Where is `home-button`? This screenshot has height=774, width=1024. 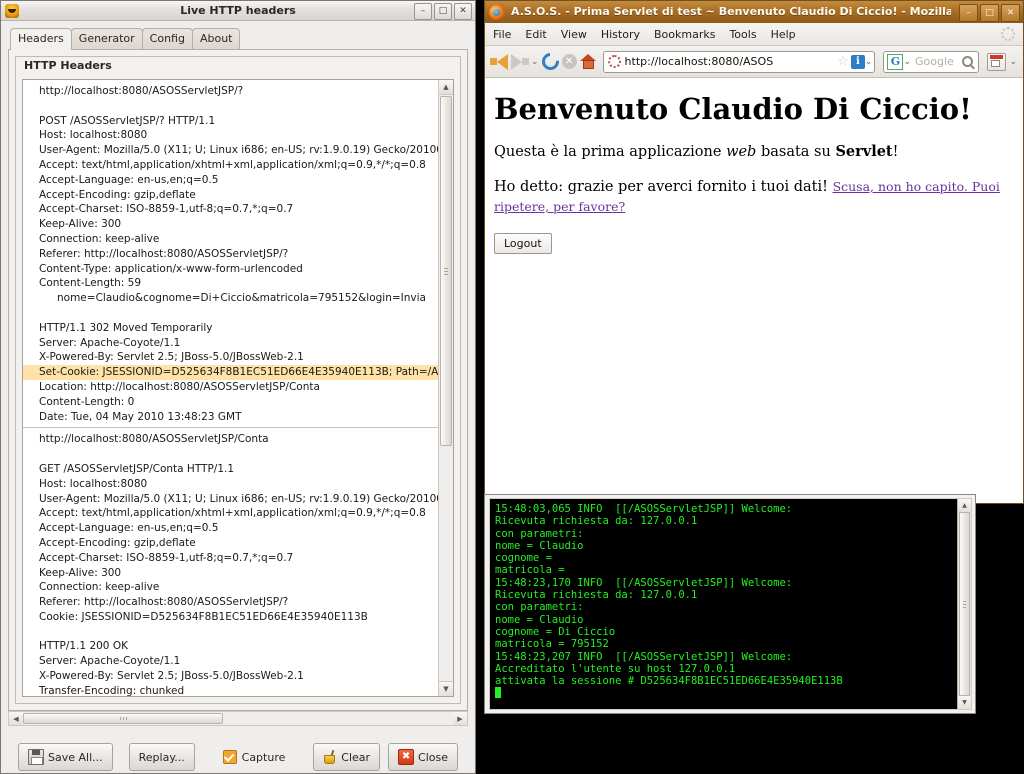
home-button is located at coordinates (588, 61).